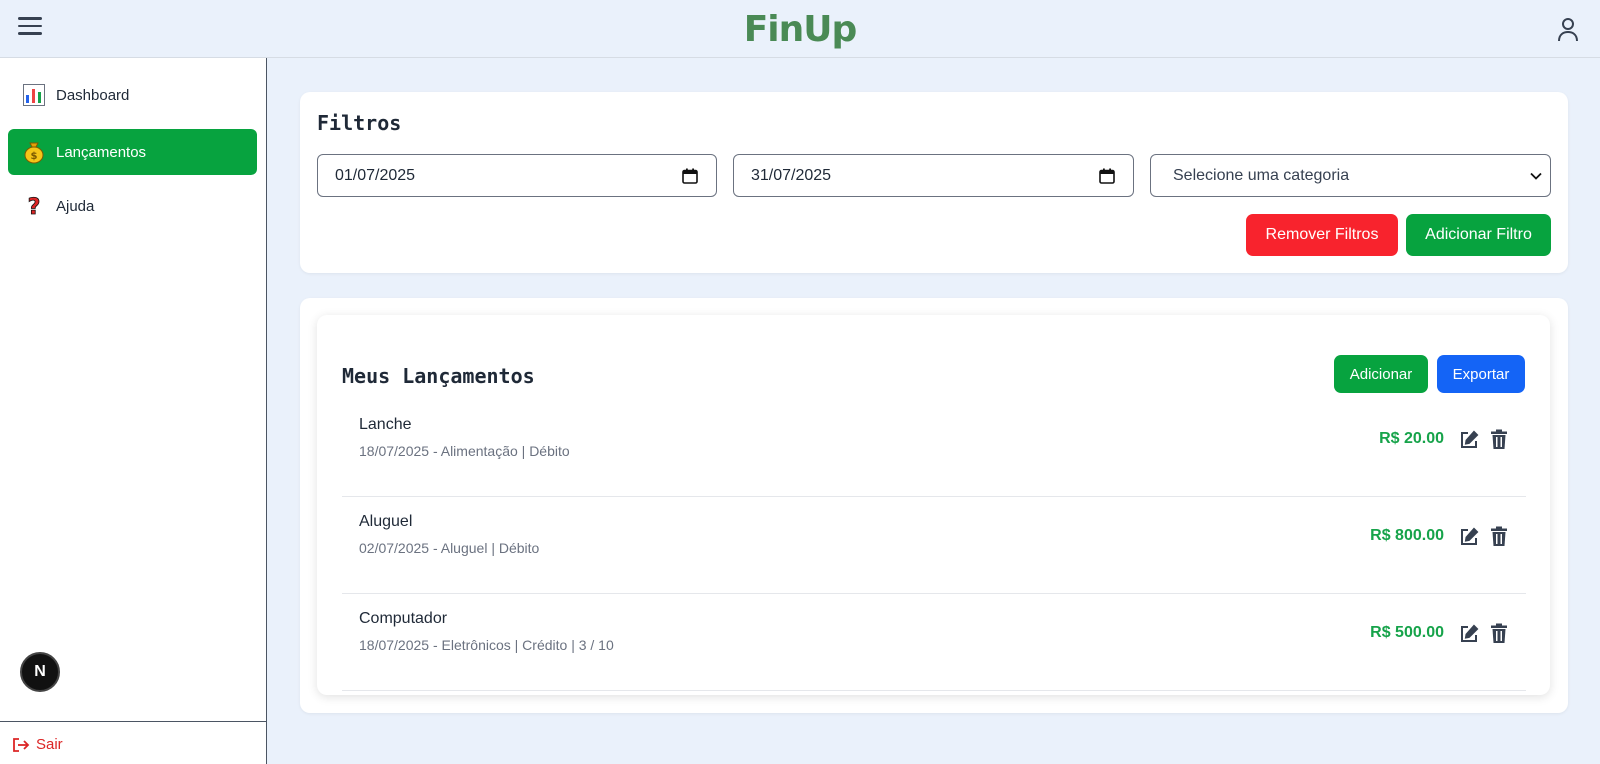 Image resolution: width=1600 pixels, height=764 pixels. What do you see at coordinates (933, 175) in the screenshot?
I see `end-date-input: 31/07/2025` at bounding box center [933, 175].